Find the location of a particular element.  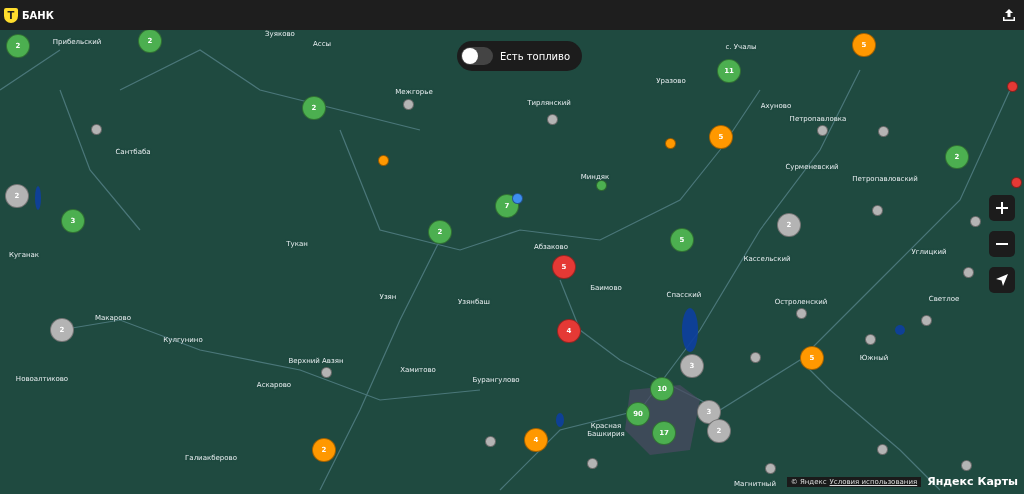

fuel-filter-toggle: Есть топливо is located at coordinates (520, 56).